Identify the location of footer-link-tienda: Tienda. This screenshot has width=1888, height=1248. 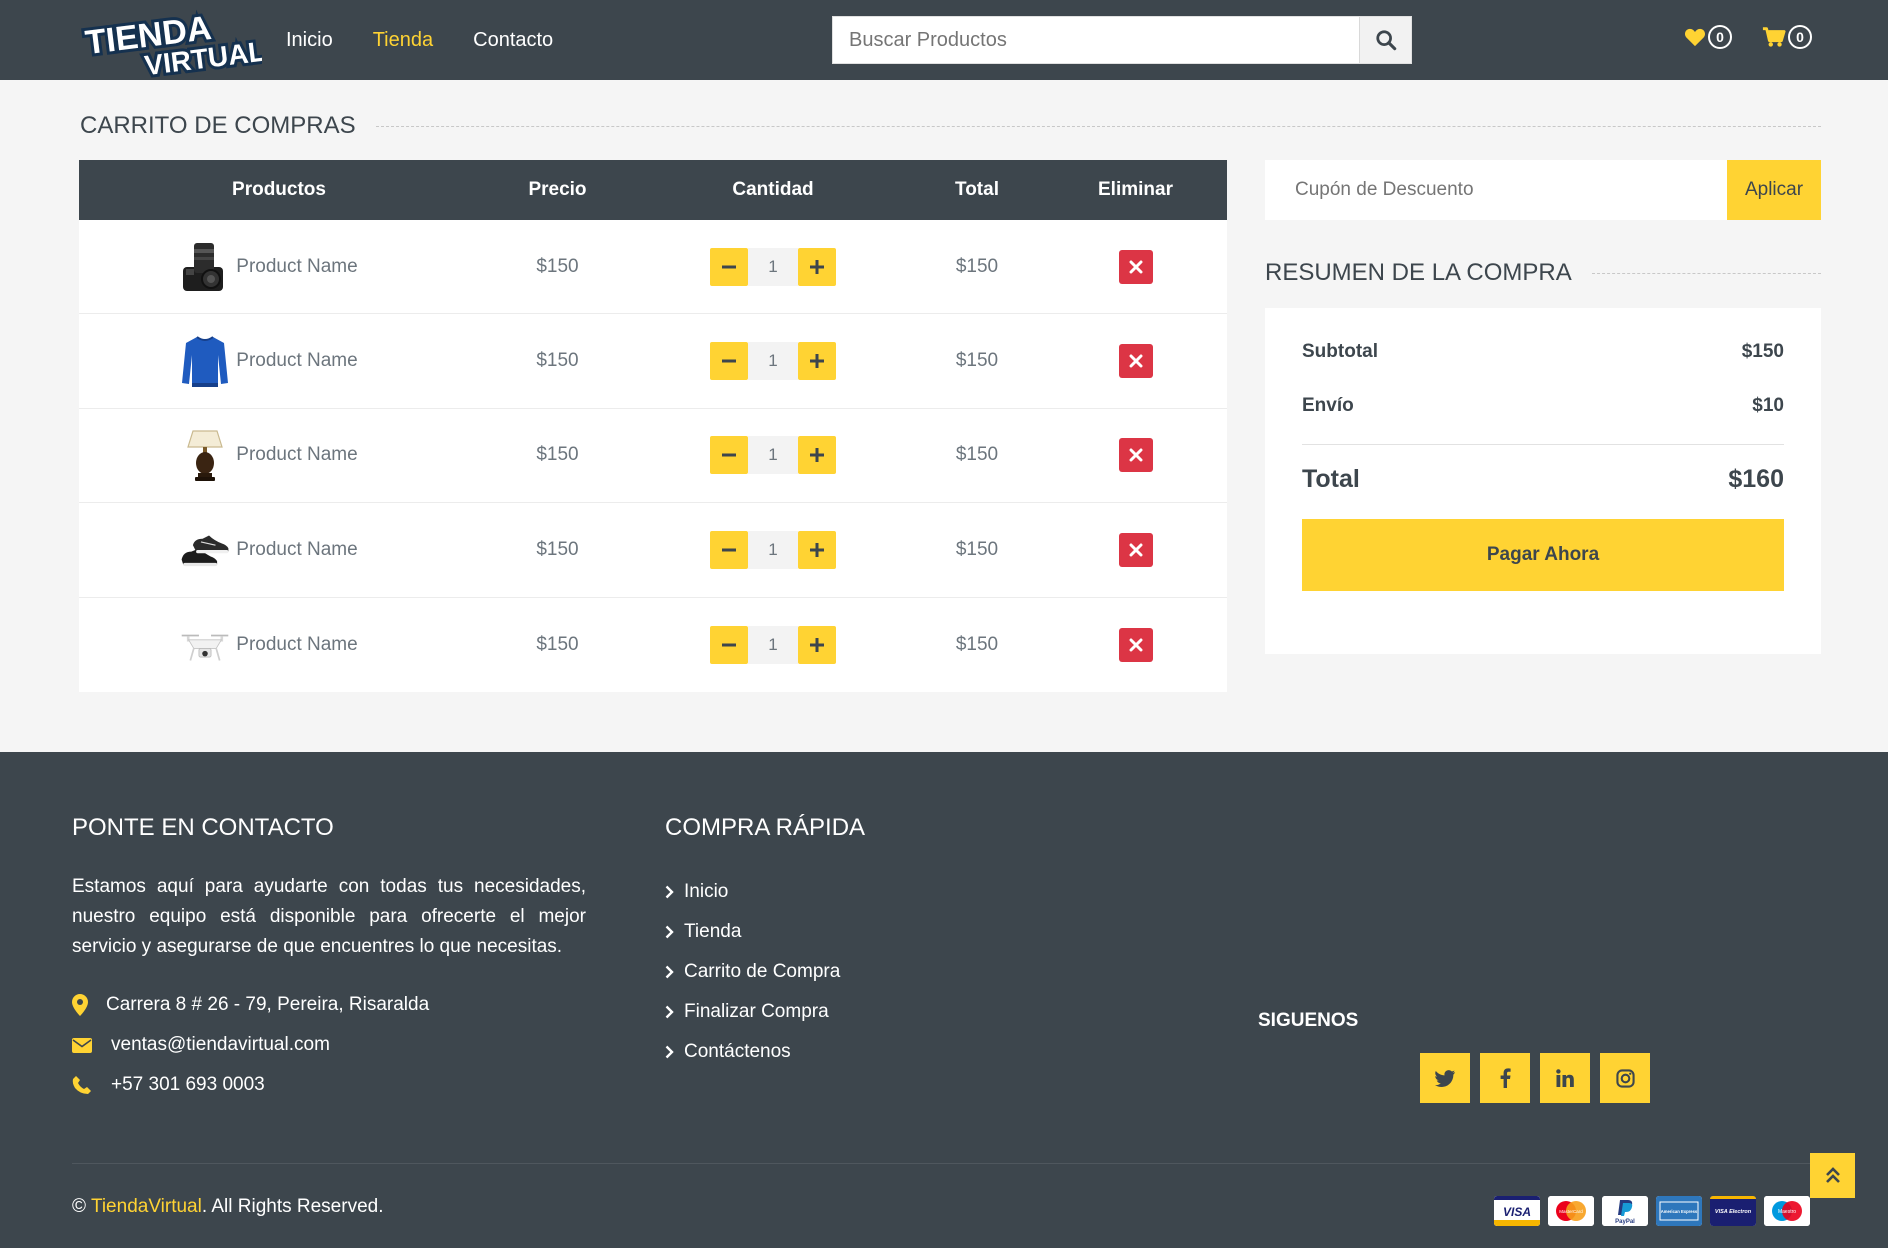
(752, 932).